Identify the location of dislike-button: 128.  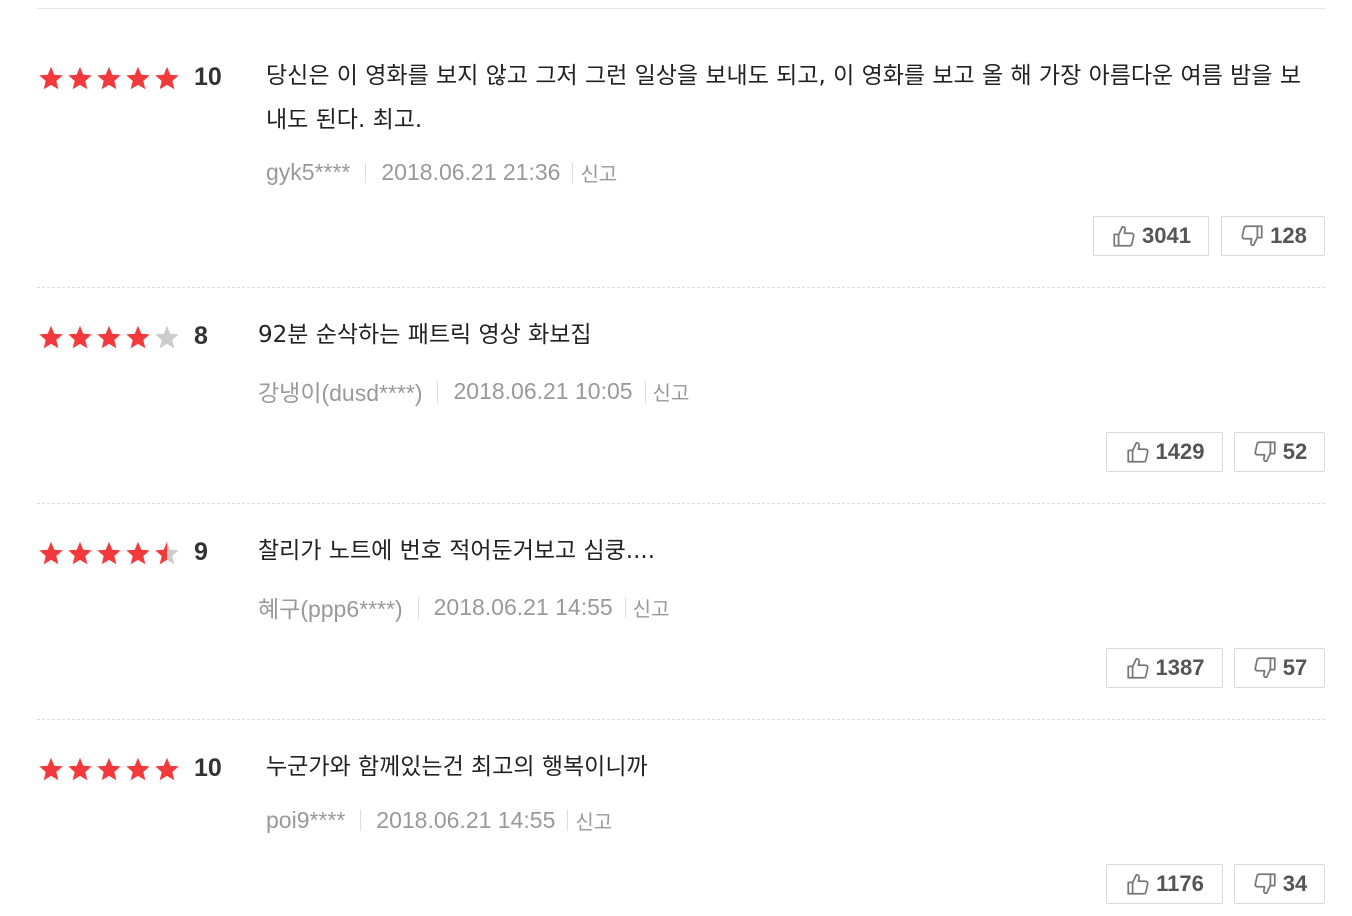
(1273, 236).